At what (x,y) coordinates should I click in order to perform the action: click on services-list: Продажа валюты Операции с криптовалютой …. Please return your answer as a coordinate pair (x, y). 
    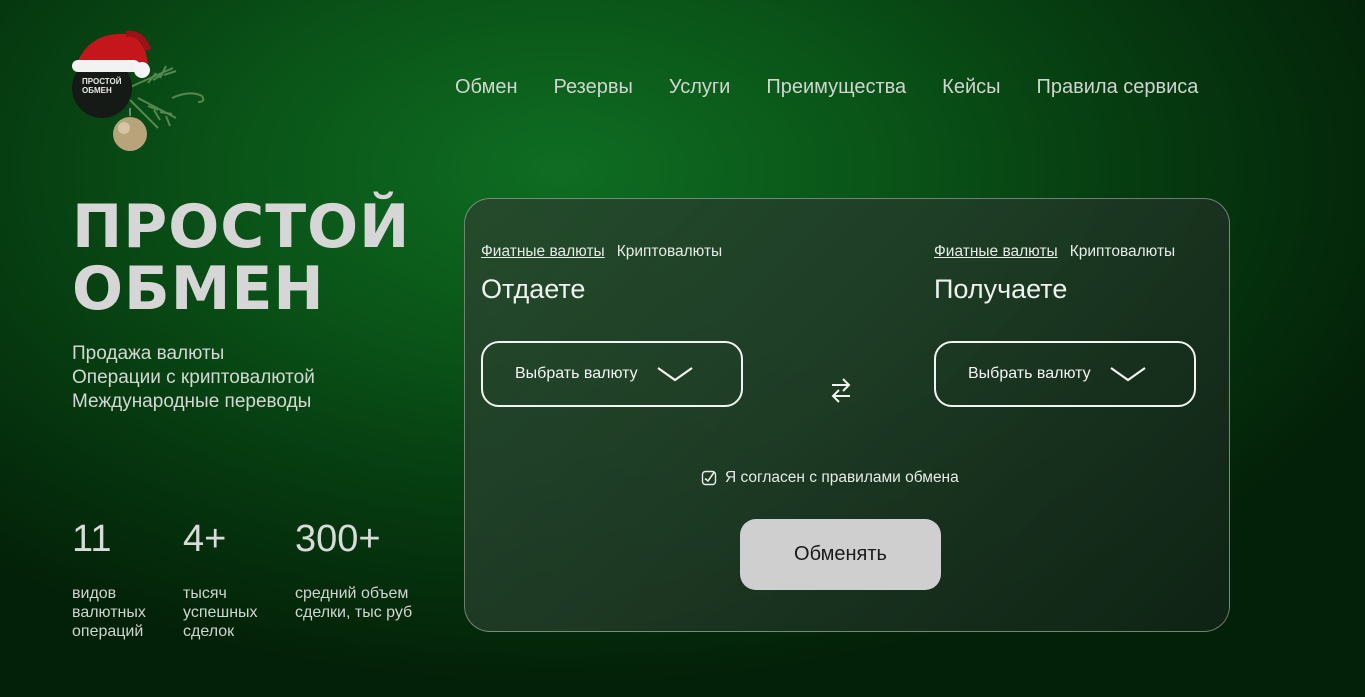
    Looking at the image, I should click on (193, 378).